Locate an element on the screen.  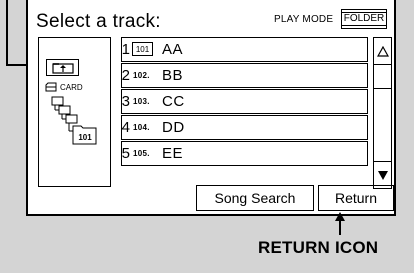
scrollbar-track-divider is located at coordinates (382, 88).